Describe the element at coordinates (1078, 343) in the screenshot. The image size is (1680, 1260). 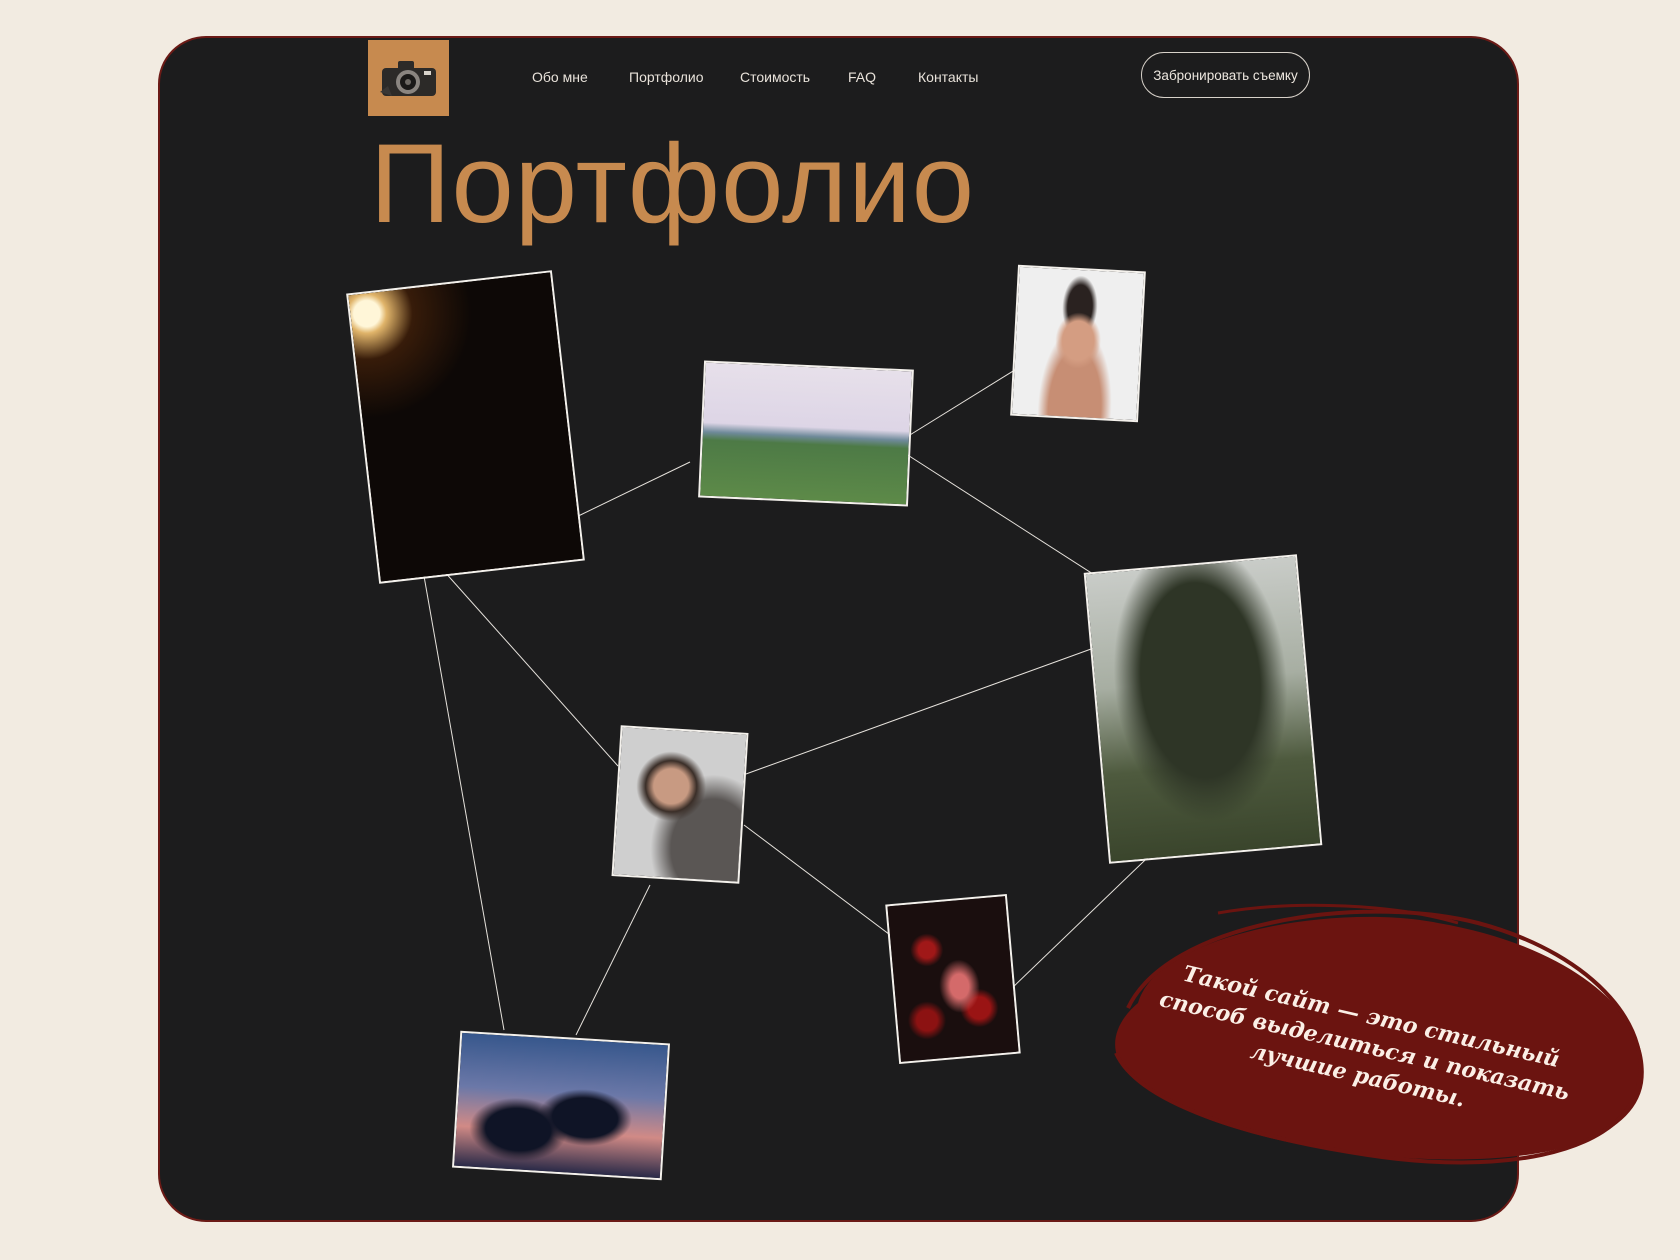
I see `photo-sunglasses-portrait` at that location.